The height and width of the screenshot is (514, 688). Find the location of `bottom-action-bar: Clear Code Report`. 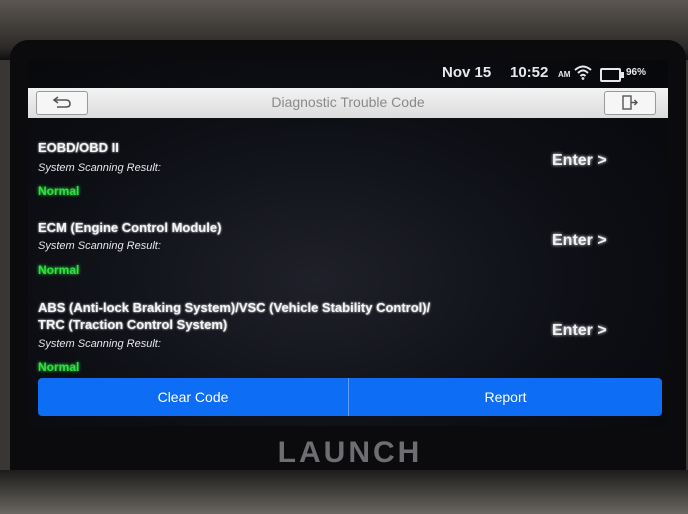

bottom-action-bar: Clear Code Report is located at coordinates (350, 397).